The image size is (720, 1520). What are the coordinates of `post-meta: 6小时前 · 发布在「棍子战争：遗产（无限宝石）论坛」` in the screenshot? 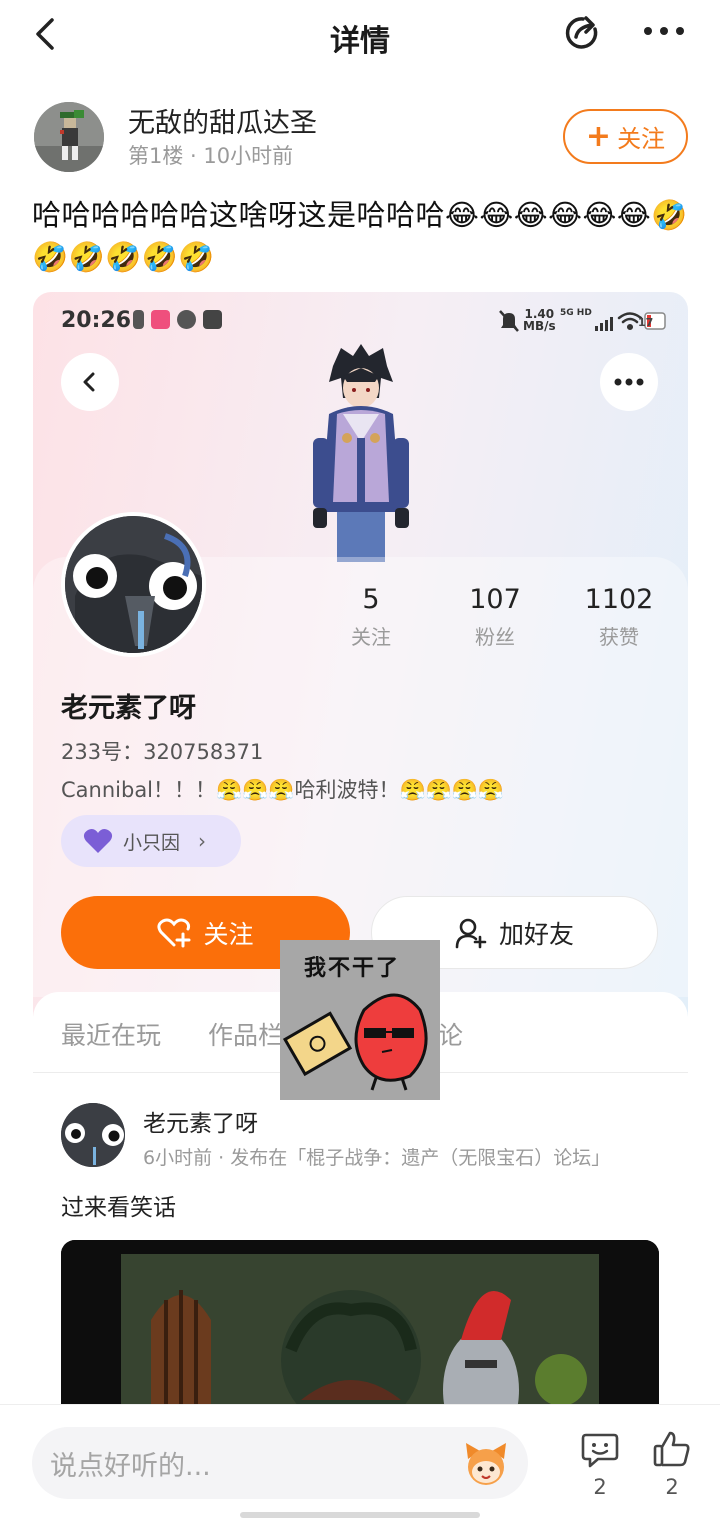 It's located at (377, 1158).